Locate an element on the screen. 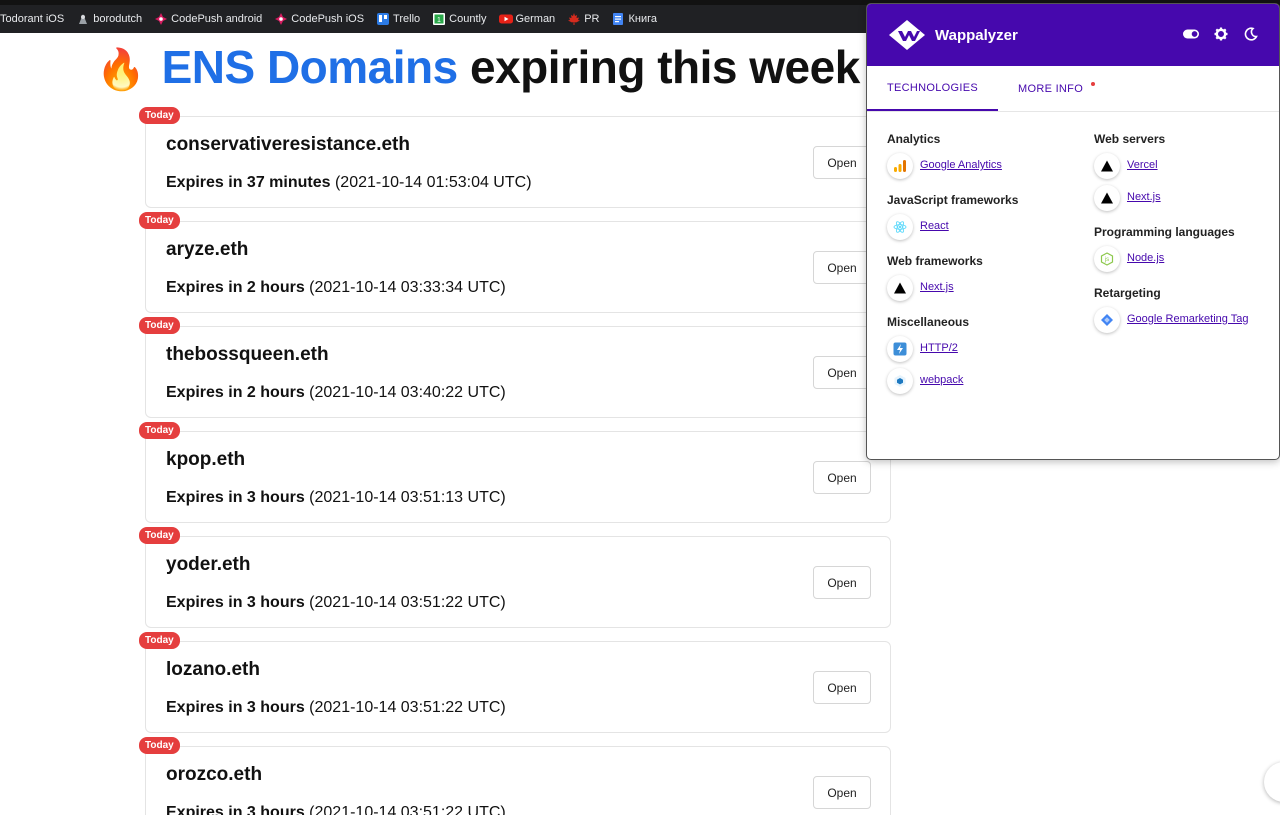  wappalyzer-title: Wappalyzer is located at coordinates (976, 35).